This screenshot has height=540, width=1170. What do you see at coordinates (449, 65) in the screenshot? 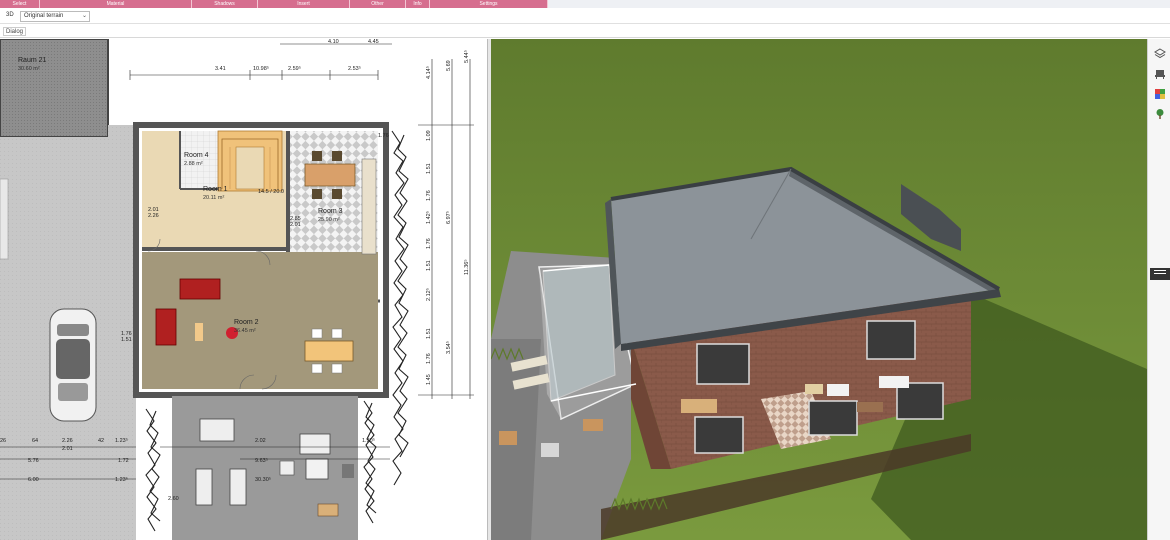
I see `dimension-label: 5.69` at bounding box center [449, 65].